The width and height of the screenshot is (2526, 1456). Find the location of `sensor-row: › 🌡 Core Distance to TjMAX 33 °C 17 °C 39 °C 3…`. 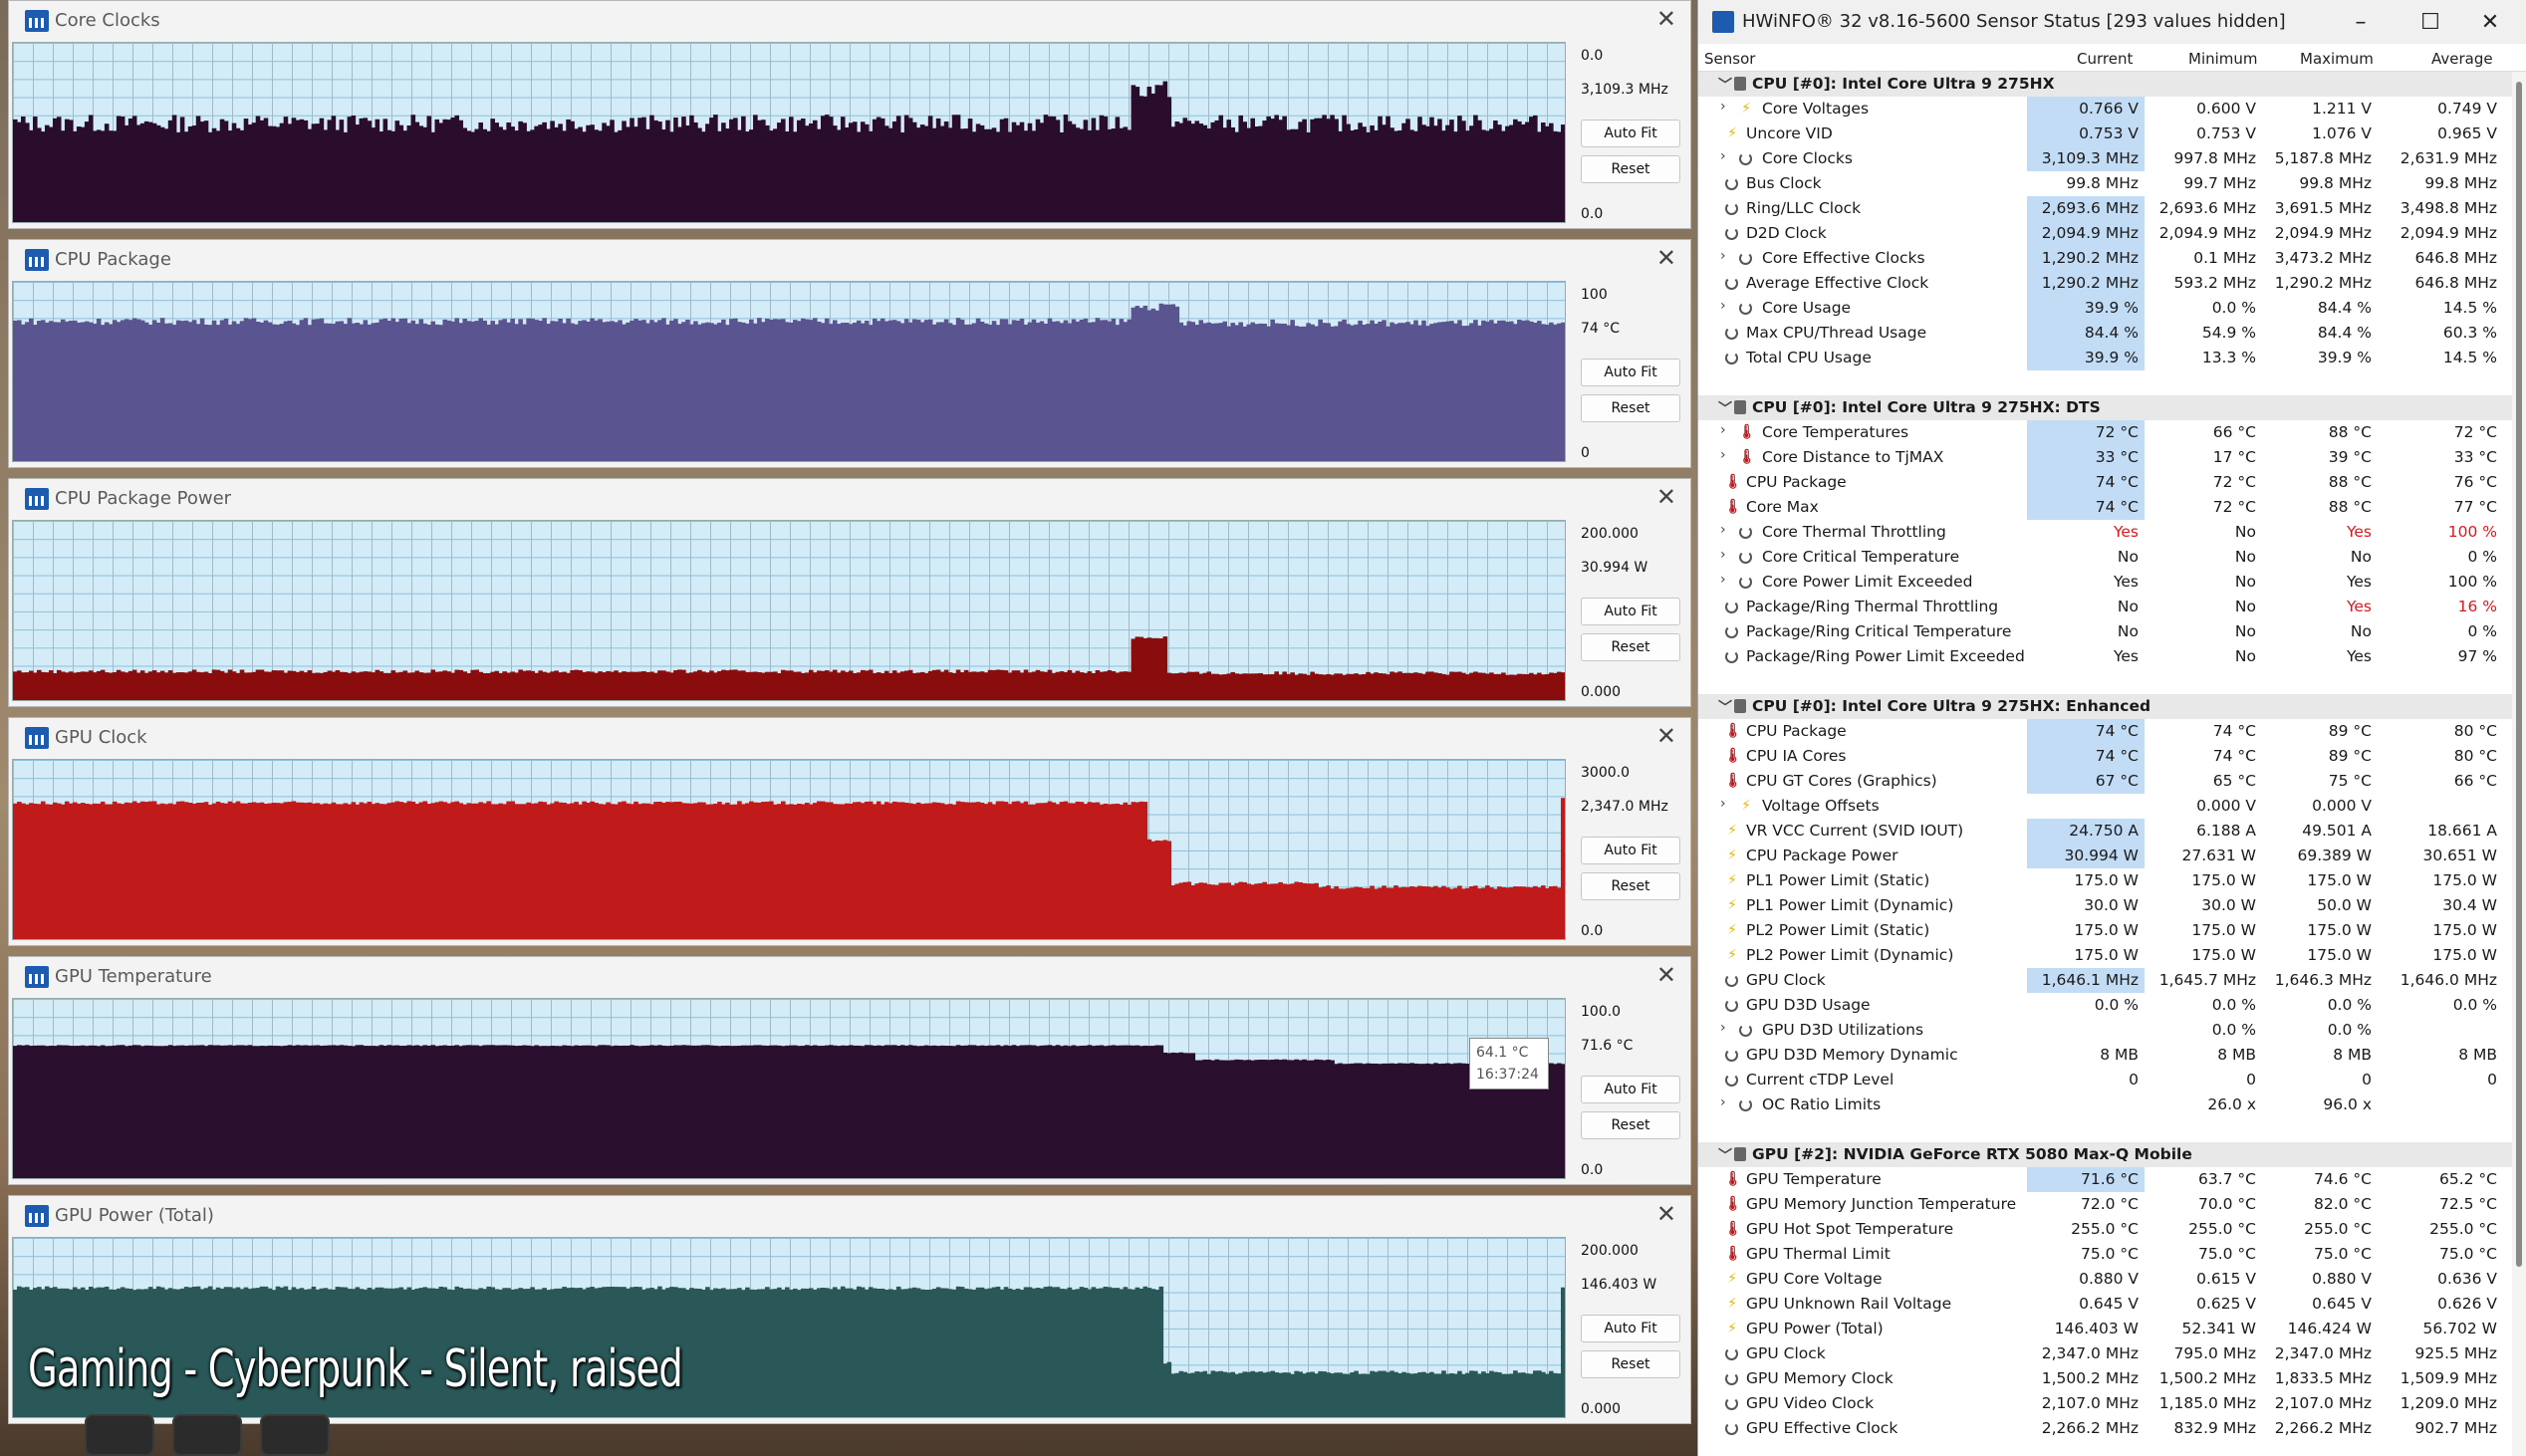

sensor-row: › 🌡 Core Distance to TjMAX 33 °C 17 °C 39 °C 3… is located at coordinates (2112, 457).